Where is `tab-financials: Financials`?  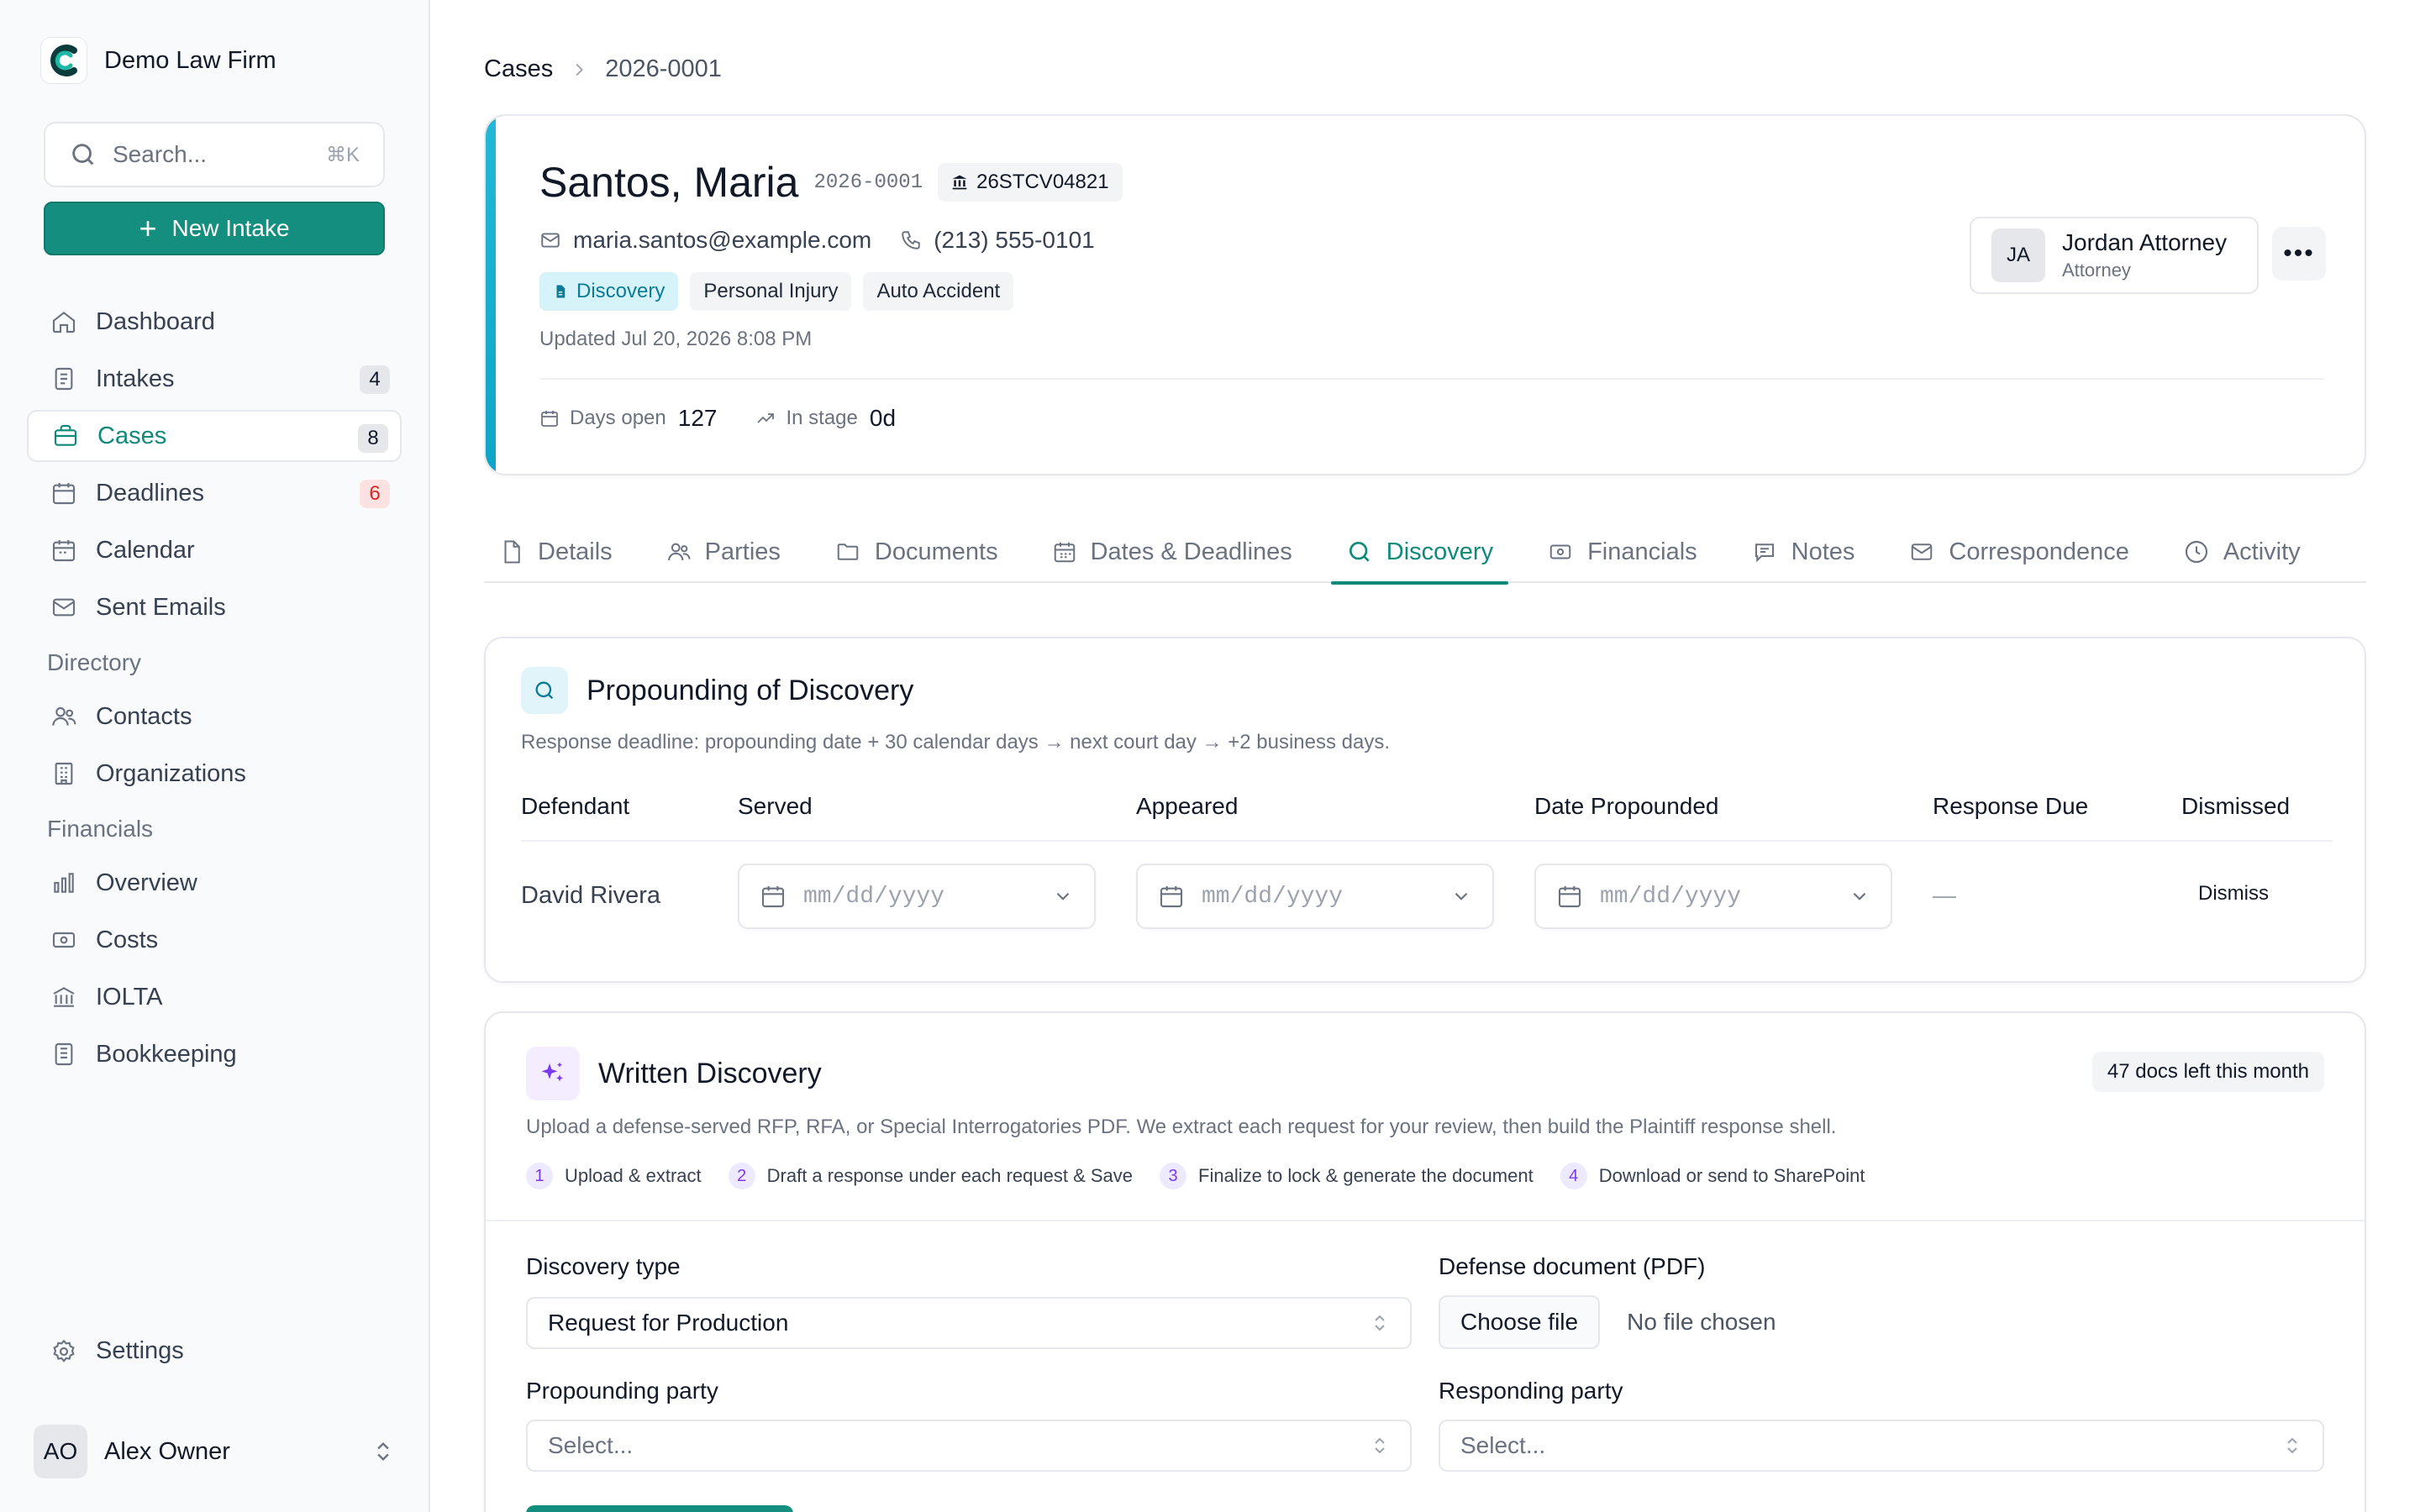 tab-financials: Financials is located at coordinates (1622, 552).